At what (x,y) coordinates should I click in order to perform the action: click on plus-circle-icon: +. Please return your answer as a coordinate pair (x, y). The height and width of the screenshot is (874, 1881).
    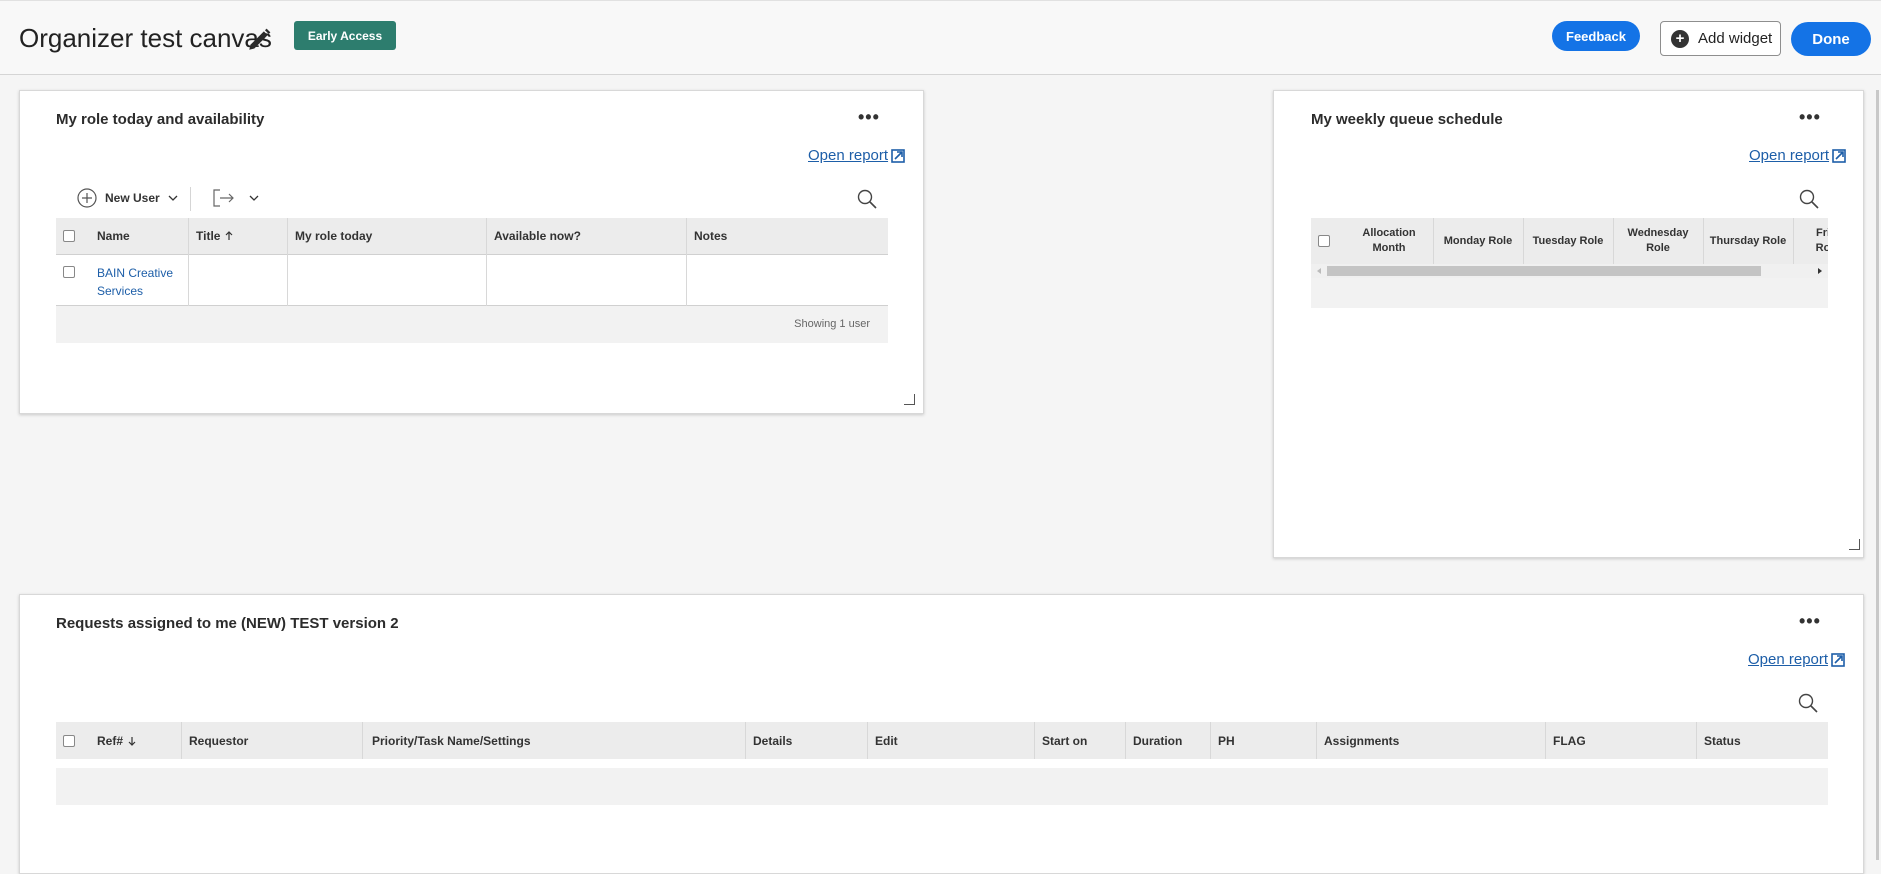
    Looking at the image, I should click on (1680, 38).